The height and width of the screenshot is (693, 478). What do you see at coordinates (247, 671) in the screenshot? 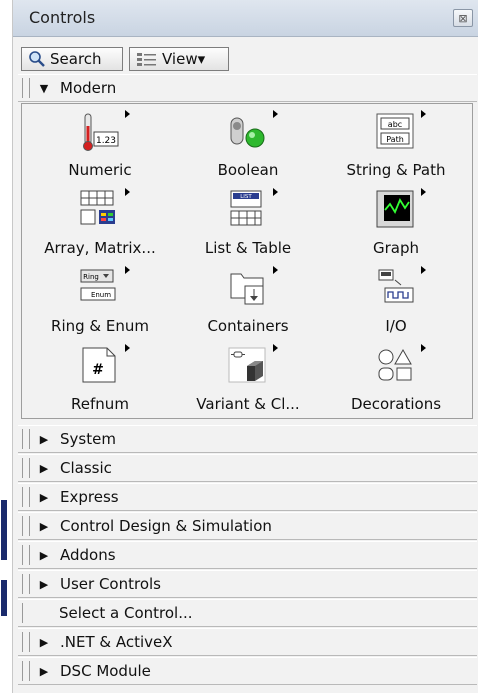
I see `section-dsc-module: ▶ DSC Module` at bounding box center [247, 671].